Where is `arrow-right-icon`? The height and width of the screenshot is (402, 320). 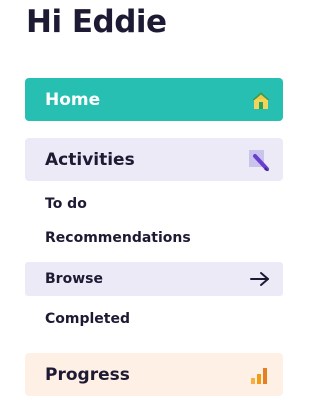 arrow-right-icon is located at coordinates (260, 279).